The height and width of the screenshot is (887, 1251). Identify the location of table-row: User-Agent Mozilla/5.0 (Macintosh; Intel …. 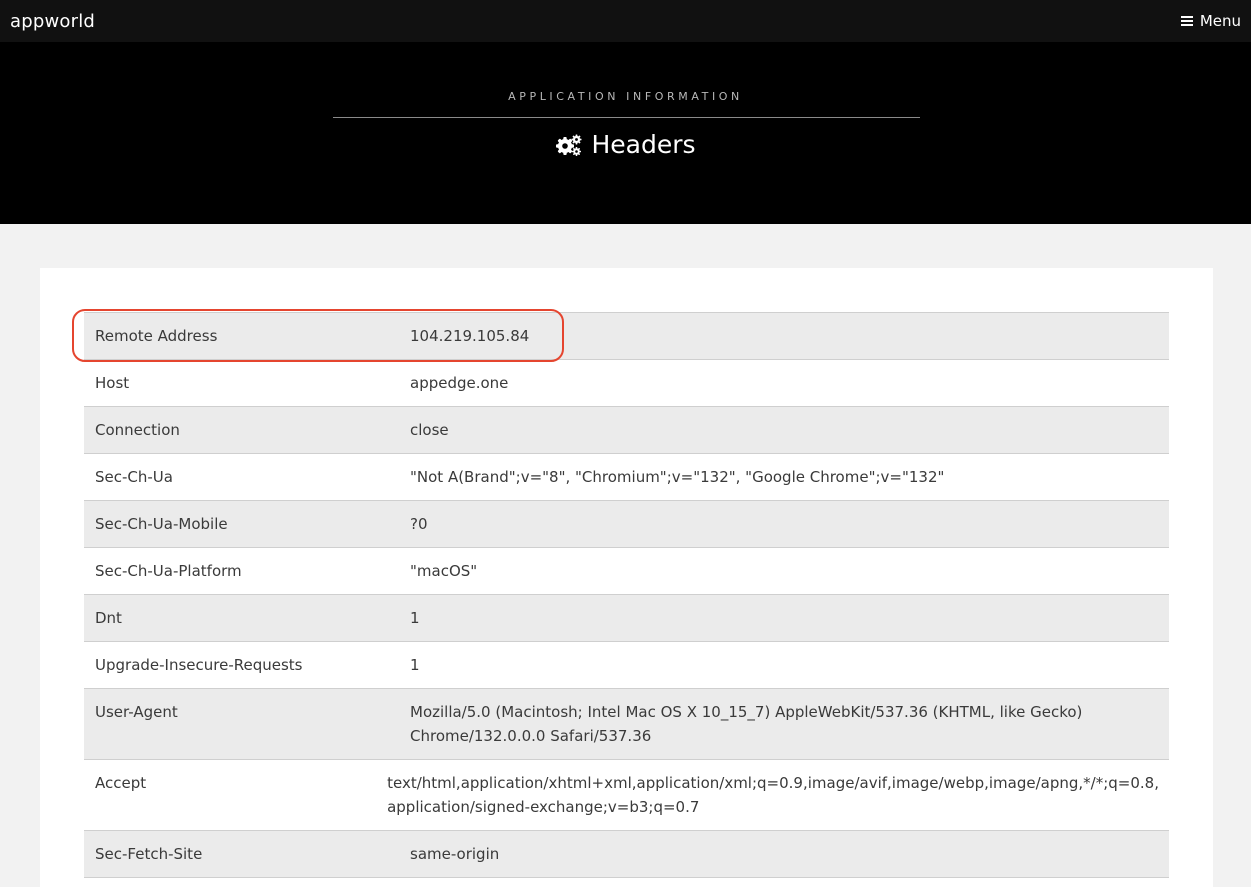
(626, 724).